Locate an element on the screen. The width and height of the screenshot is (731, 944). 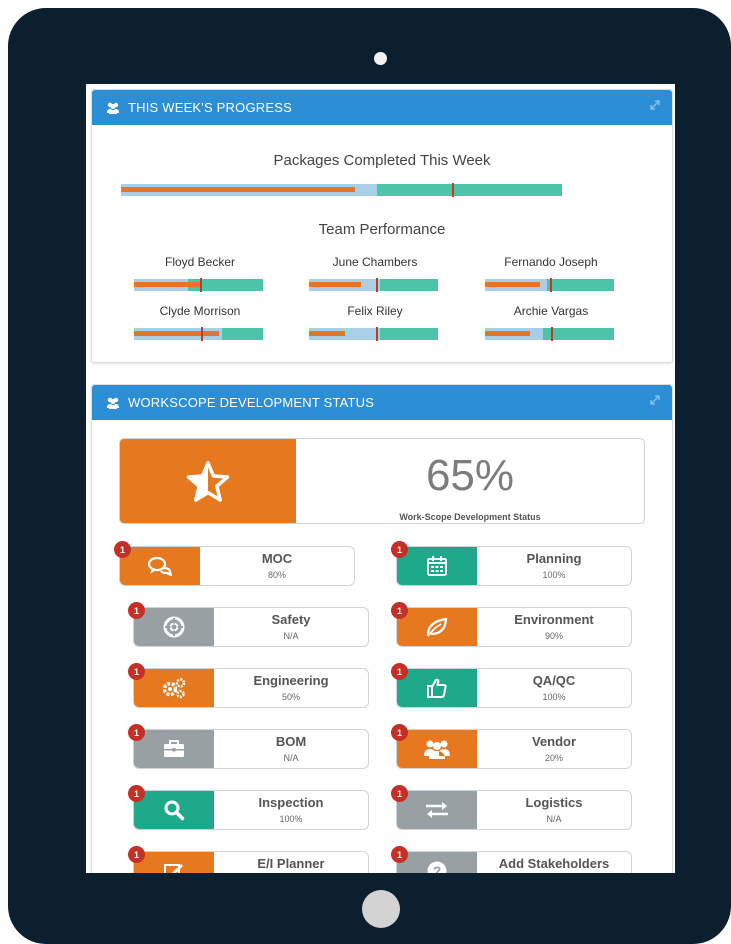
member-name: Felix Riley is located at coordinates (375, 311).